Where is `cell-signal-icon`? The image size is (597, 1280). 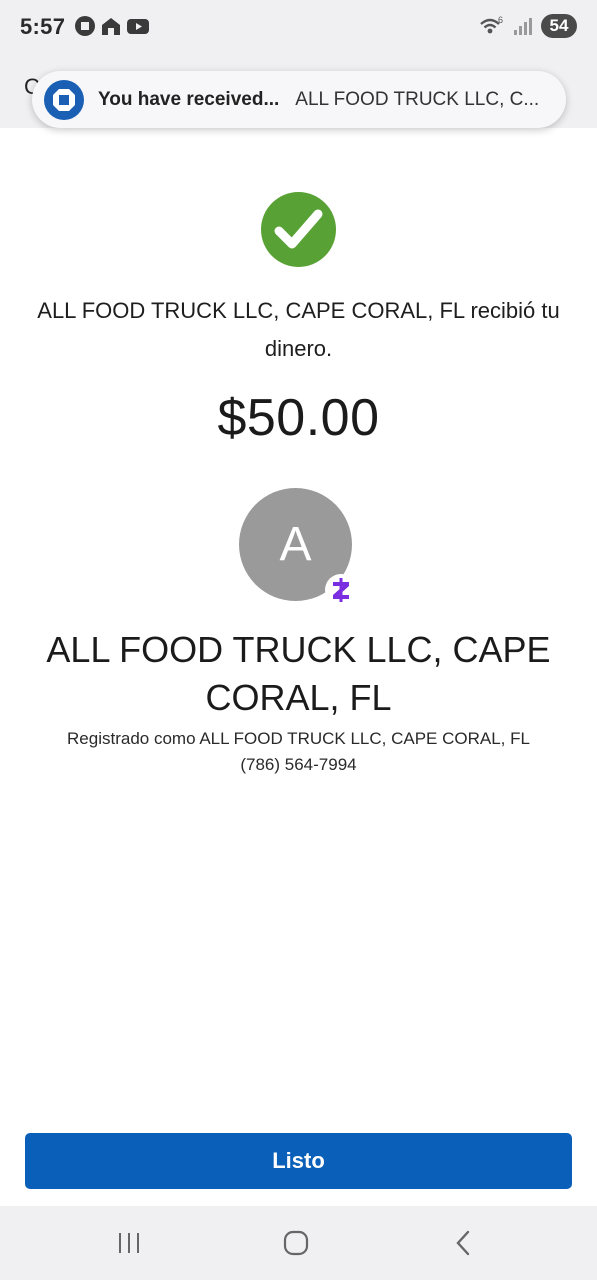 cell-signal-icon is located at coordinates (523, 26).